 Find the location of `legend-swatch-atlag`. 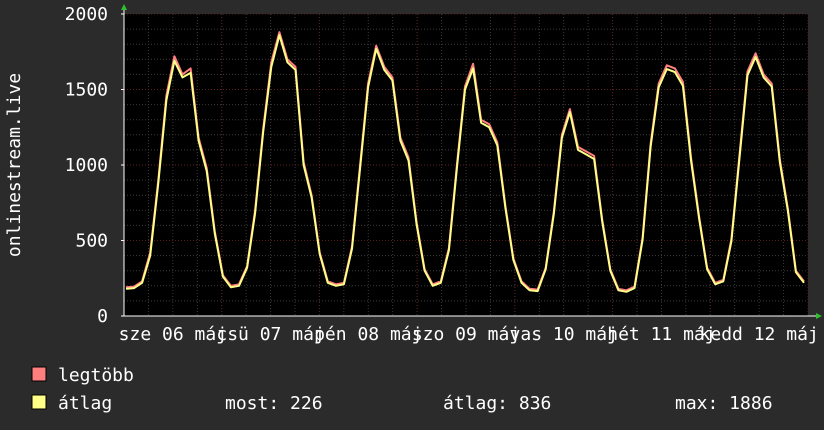

legend-swatch-atlag is located at coordinates (39, 402).